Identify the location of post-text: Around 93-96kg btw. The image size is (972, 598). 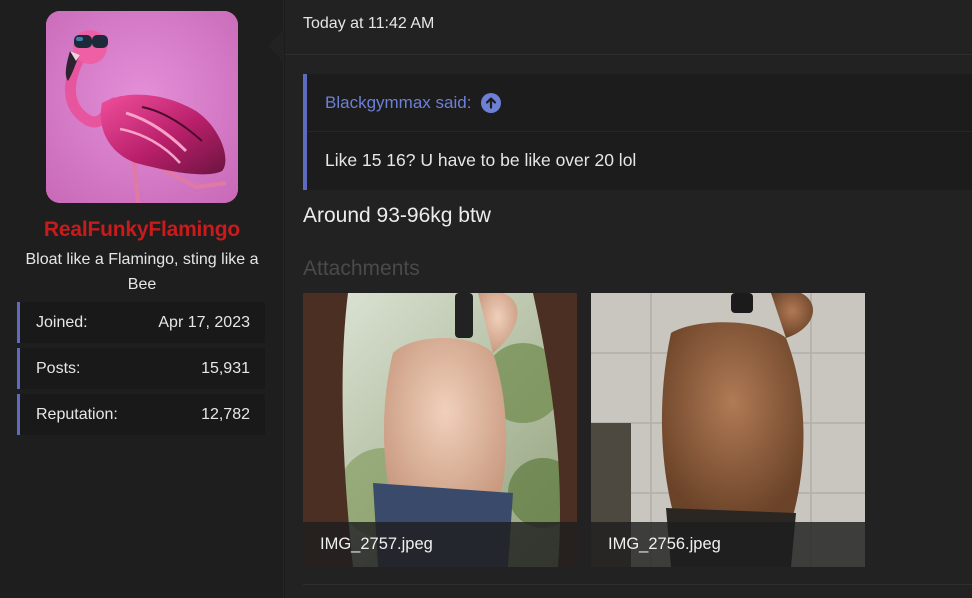
(397, 215).